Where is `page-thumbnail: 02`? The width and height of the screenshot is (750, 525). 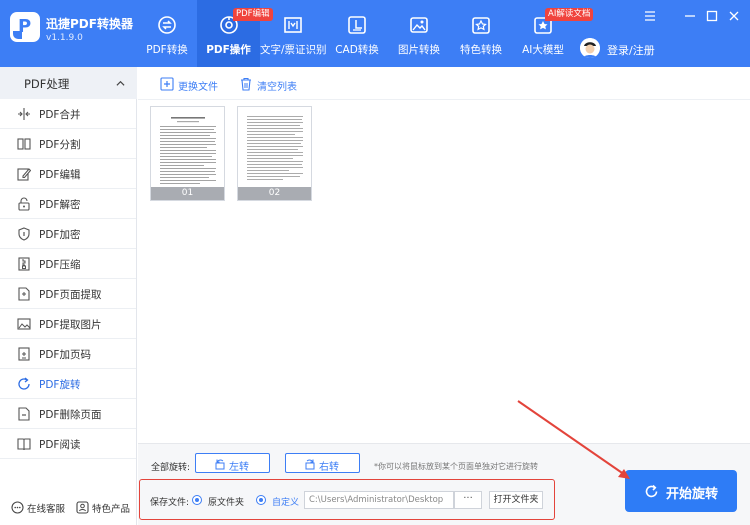 page-thumbnail: 02 is located at coordinates (274, 153).